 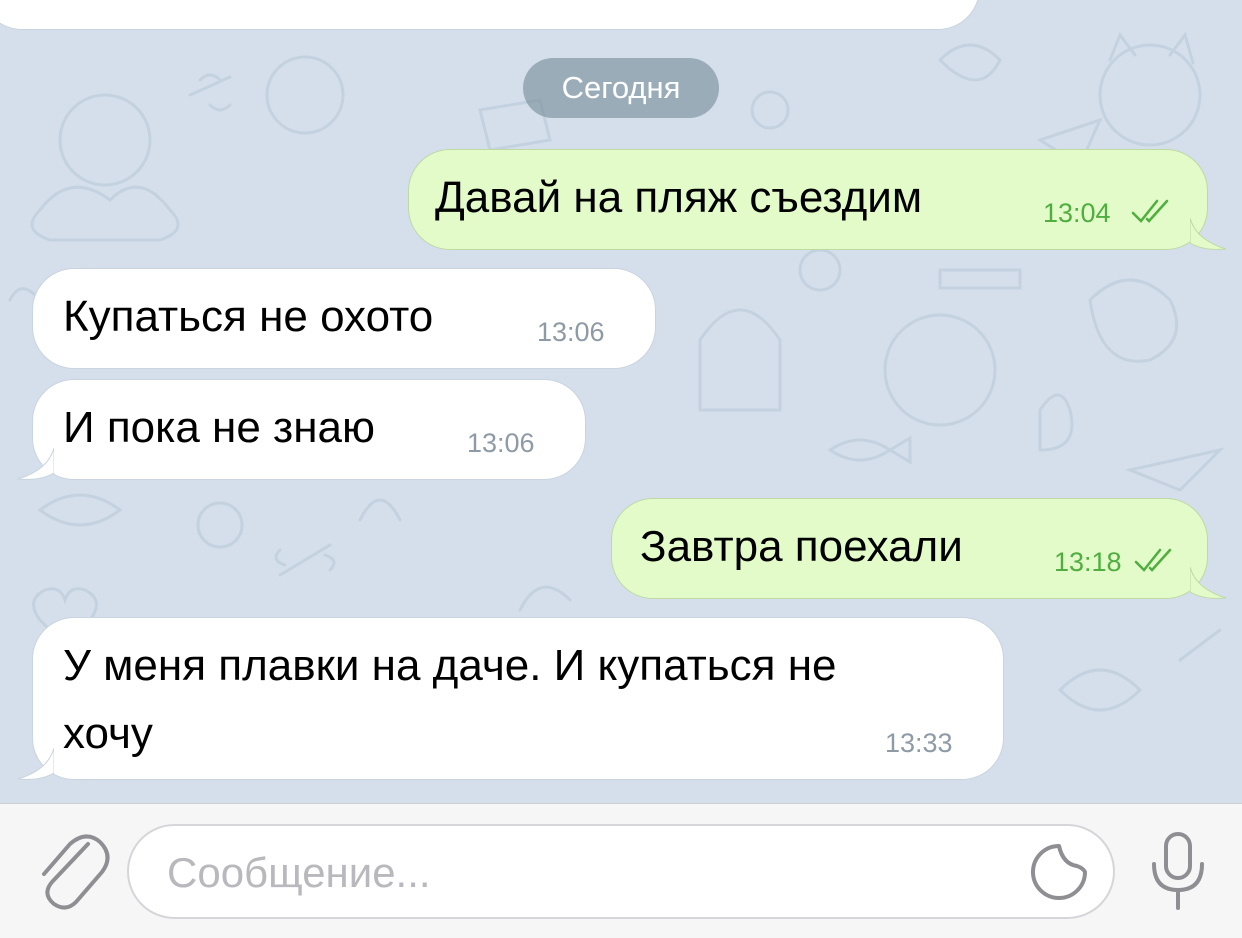 I want to click on message-time: 13:04, so click(x=1077, y=213).